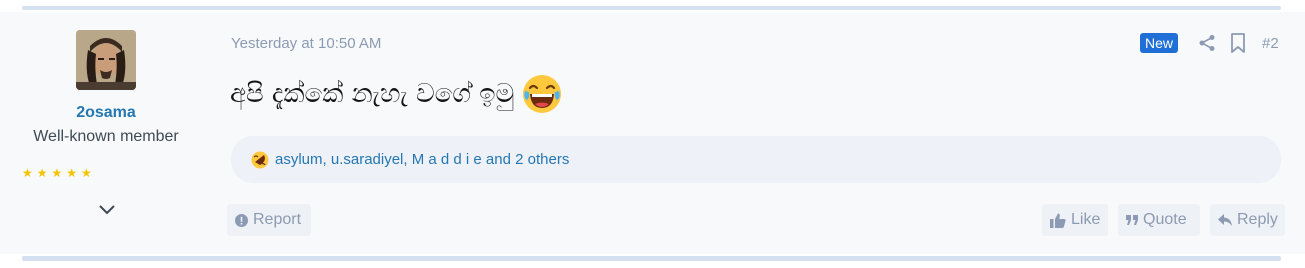 This screenshot has width=1305, height=268. I want to click on quote-button: Quote, so click(1159, 220).